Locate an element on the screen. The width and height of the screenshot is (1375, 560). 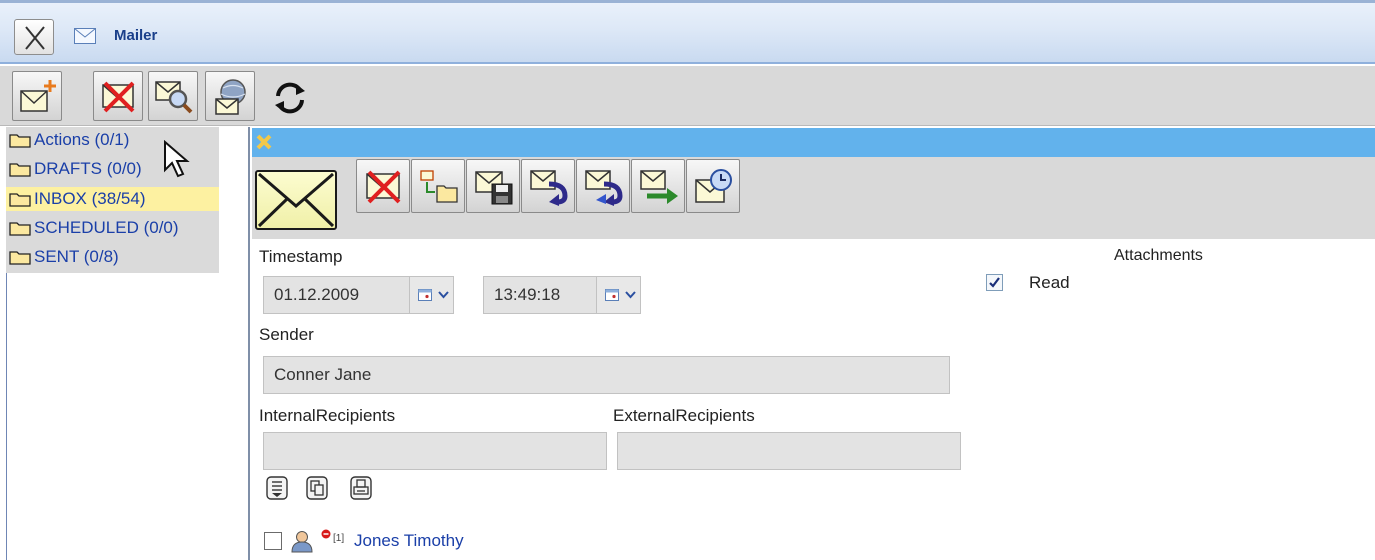
external-recipients-label: ExternalRecipients is located at coordinates (684, 415).